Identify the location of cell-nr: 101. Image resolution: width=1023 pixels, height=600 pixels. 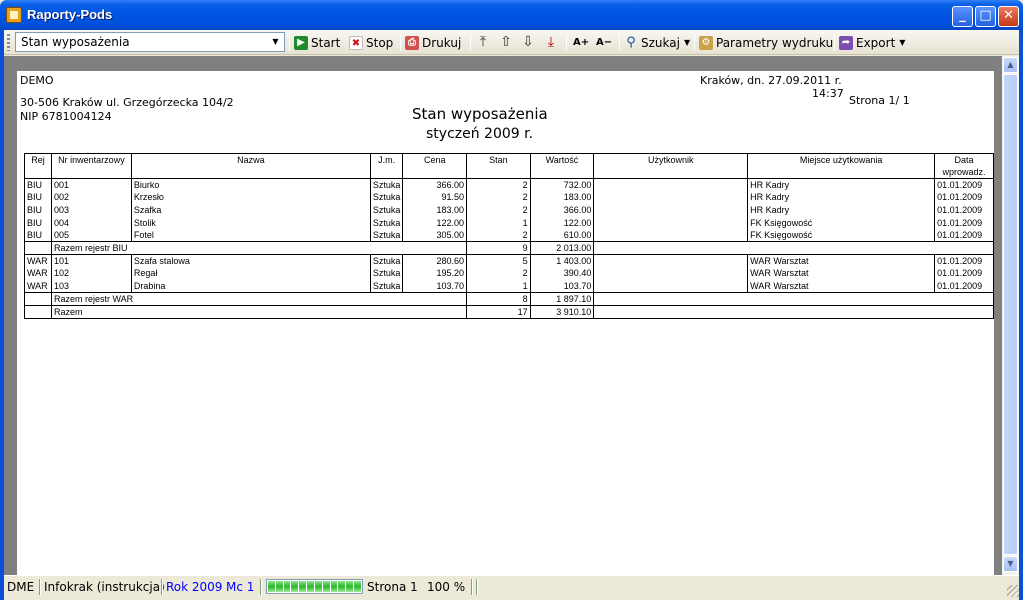
(91, 261).